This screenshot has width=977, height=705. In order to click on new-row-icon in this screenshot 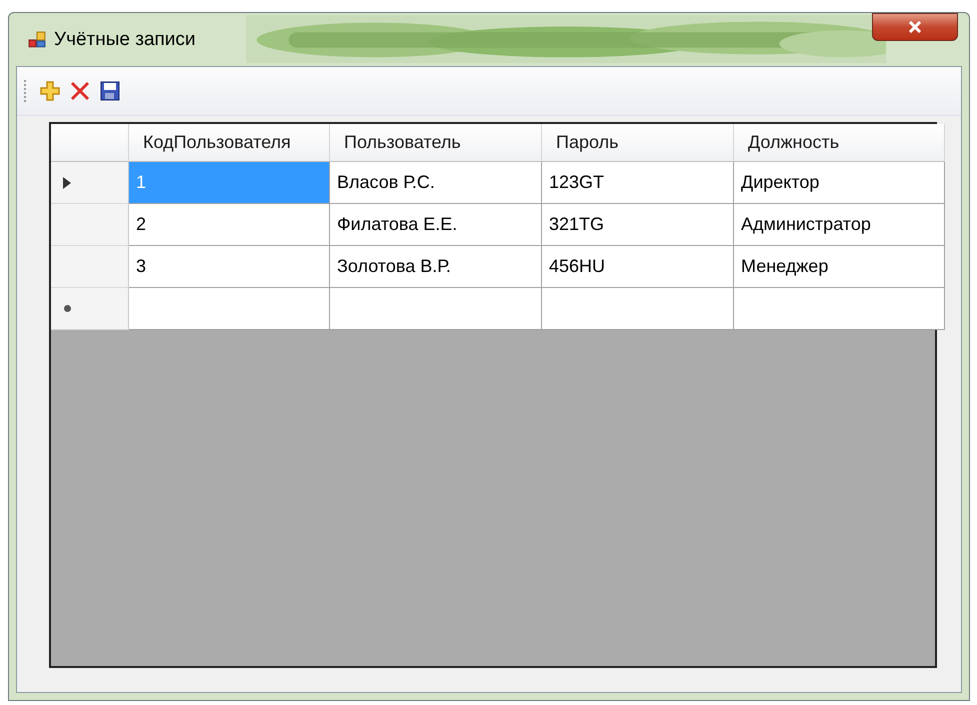, I will do `click(67, 308)`.